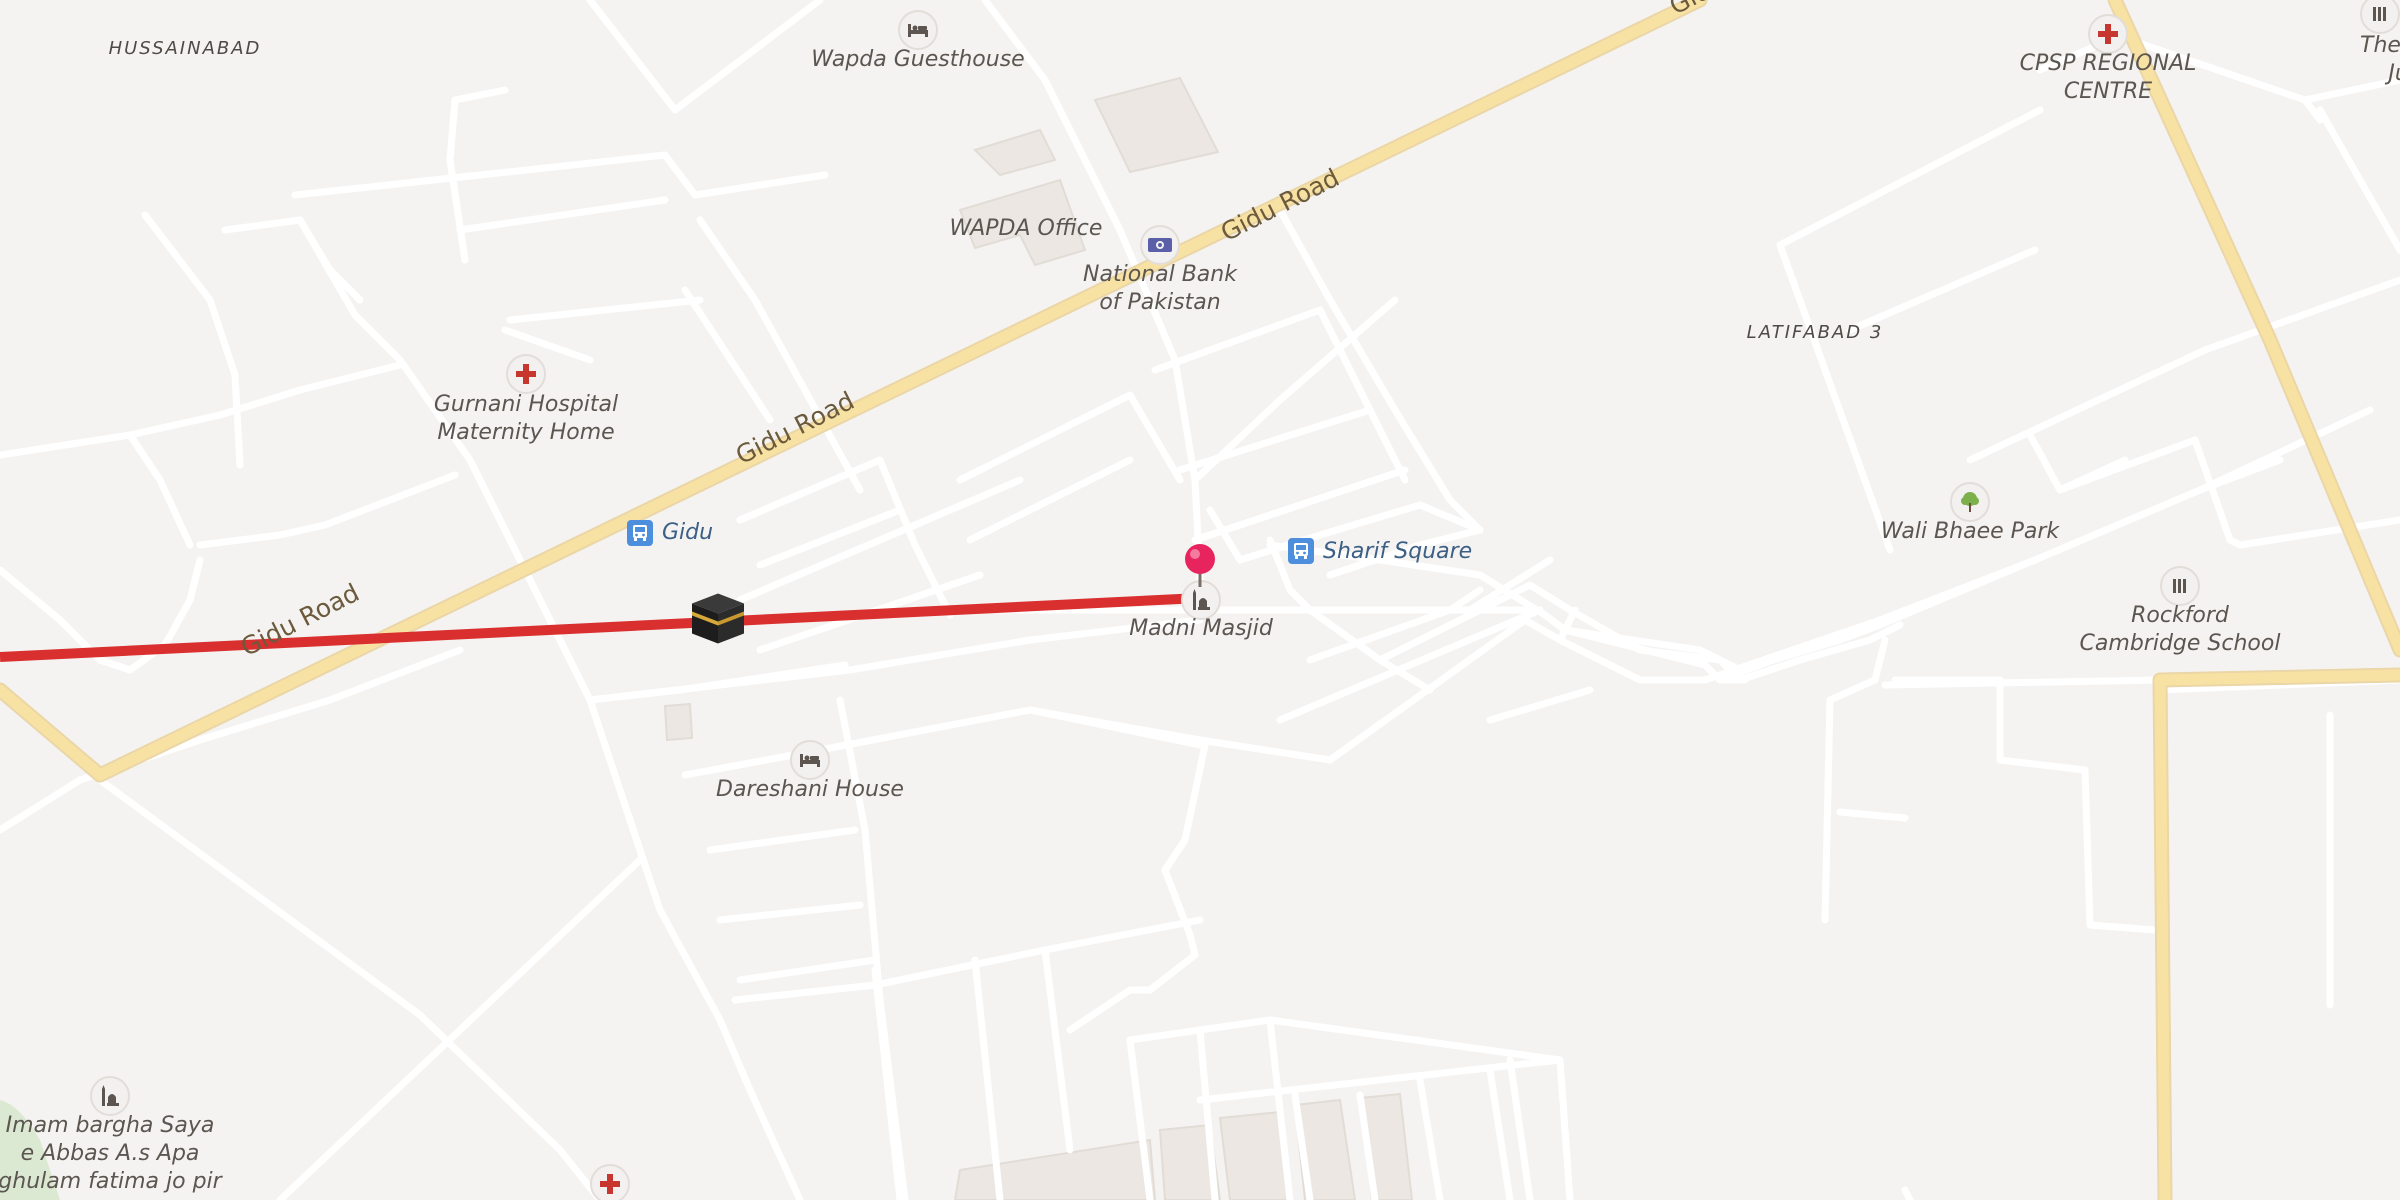 The width and height of the screenshot is (2400, 1200). I want to click on transit-label-sharif-square: Sharif Square, so click(1397, 552).